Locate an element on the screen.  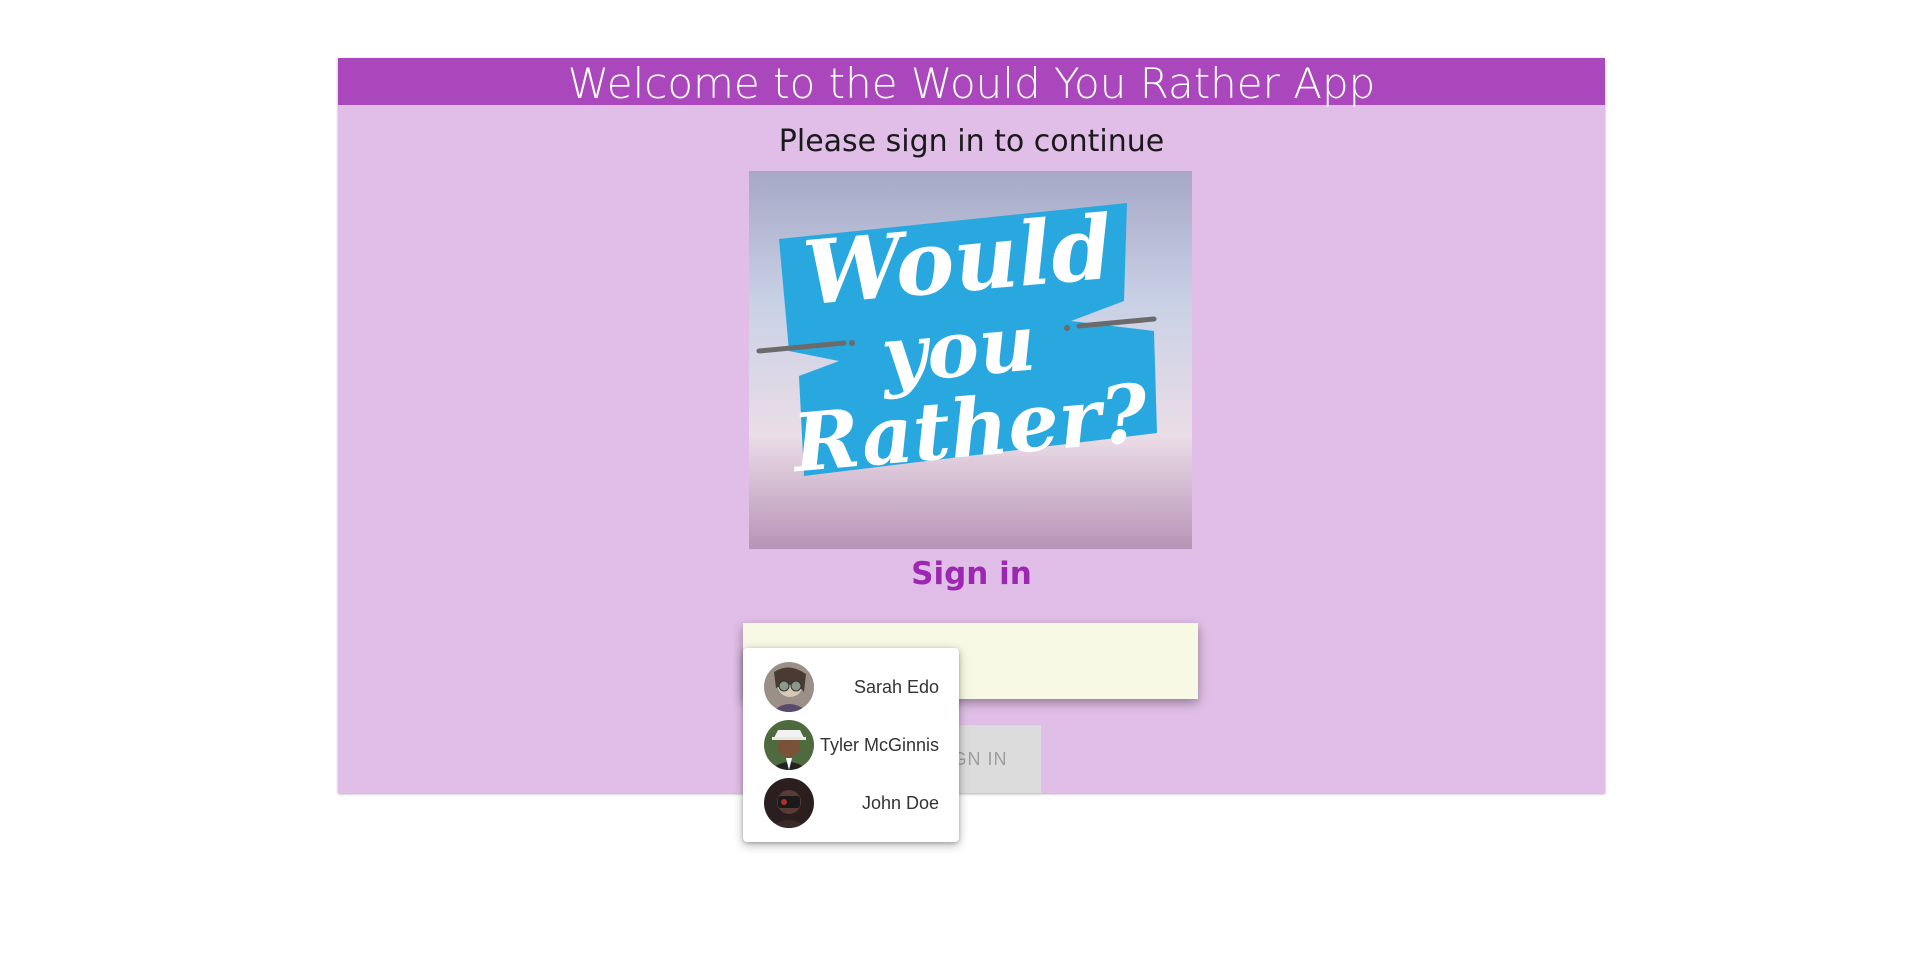
user-option-john-doe: John Doe is located at coordinates (851, 803).